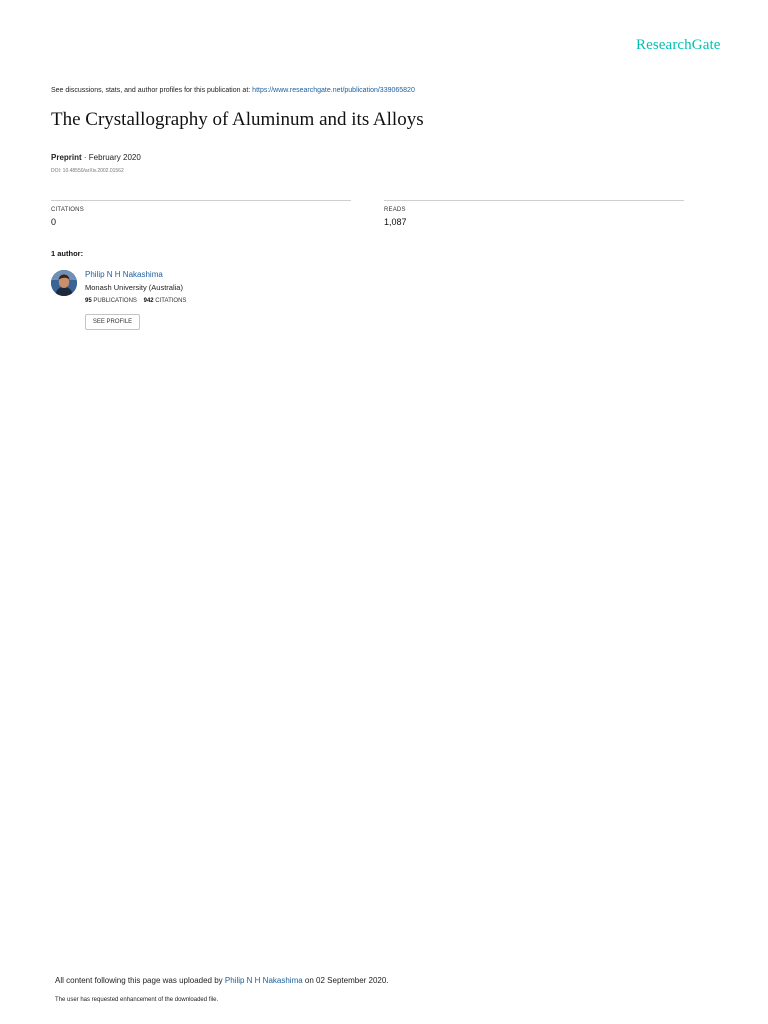 The height and width of the screenshot is (1024, 768). I want to click on author-avatar, so click(64, 283).